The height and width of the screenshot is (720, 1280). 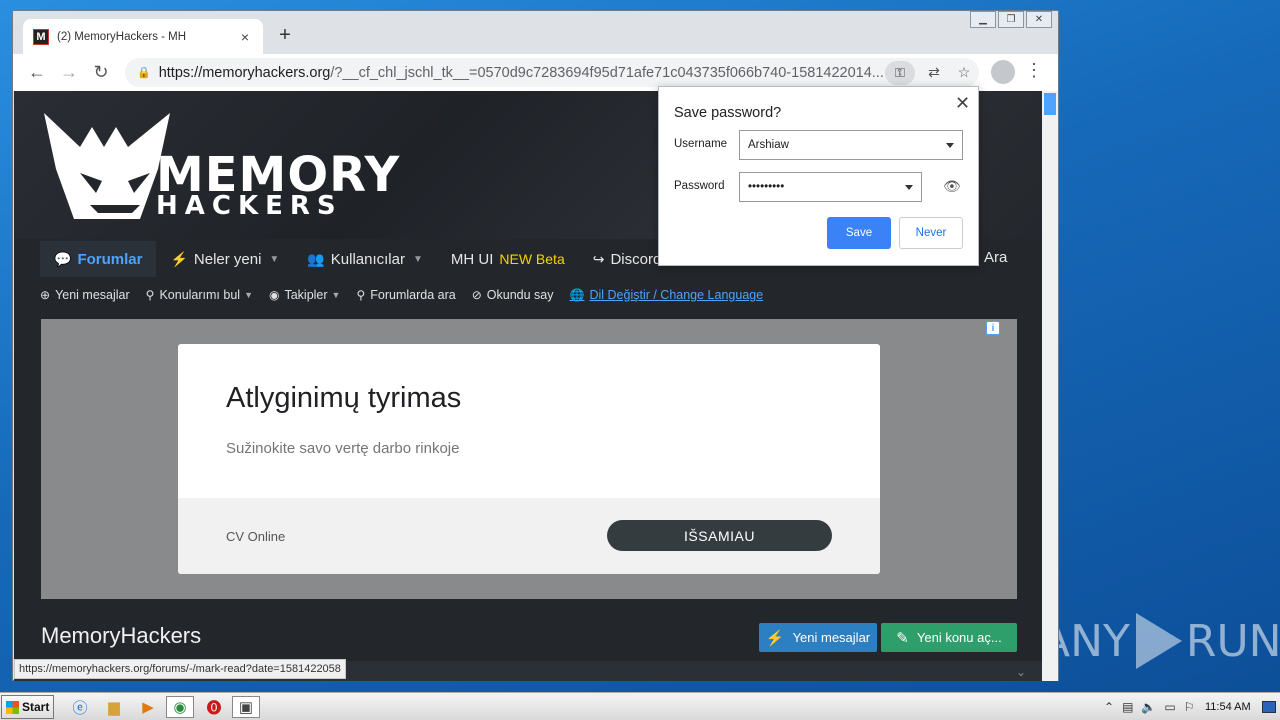 I want to click on volume-icon: 🔈, so click(x=1148, y=707).